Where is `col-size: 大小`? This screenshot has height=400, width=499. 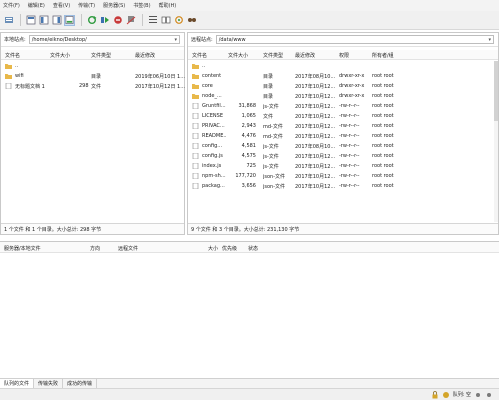 col-size: 大小 is located at coordinates (213, 248).